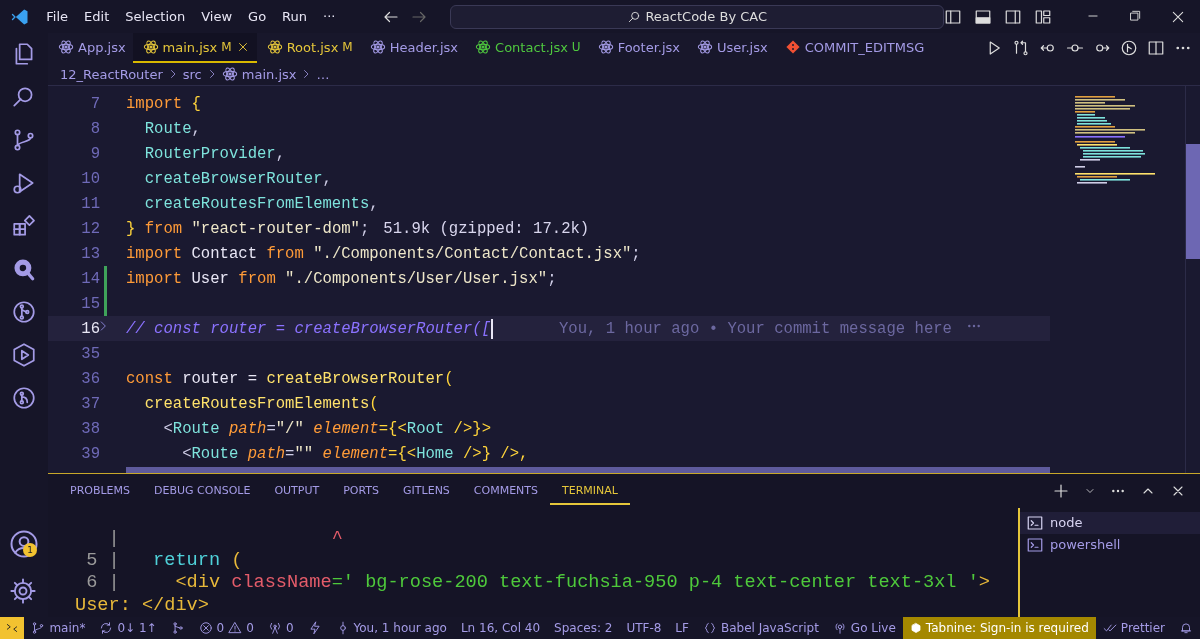 Image resolution: width=1200 pixels, height=639 pixels. What do you see at coordinates (90, 253) in the screenshot?
I see `line-number: 13` at bounding box center [90, 253].